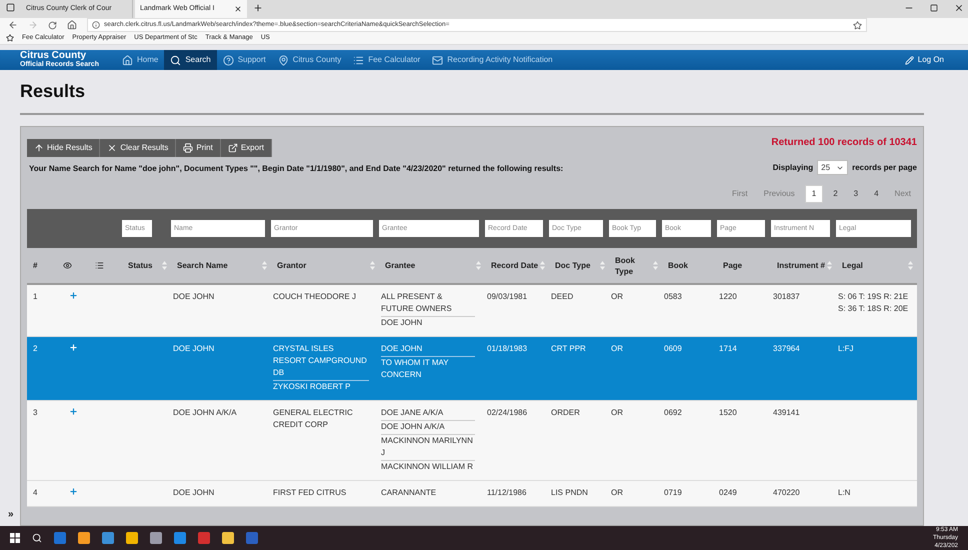 The height and width of the screenshot is (550, 968). What do you see at coordinates (35, 265) in the screenshot?
I see `column-header: #` at bounding box center [35, 265].